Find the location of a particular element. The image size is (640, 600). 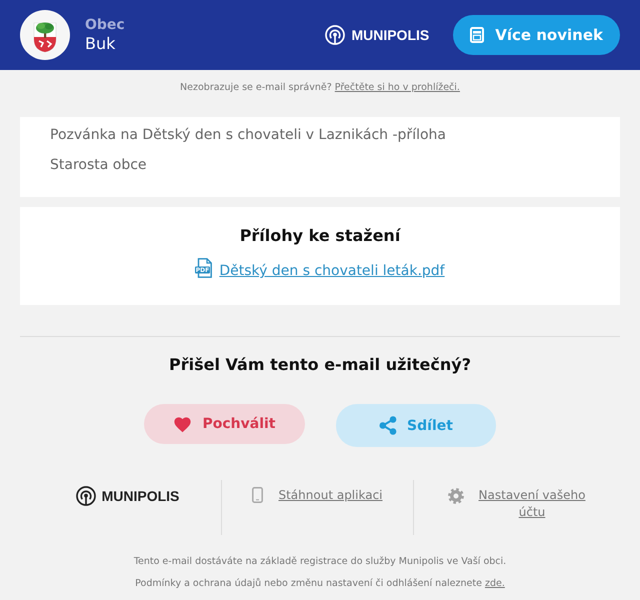

notice-text: Nezobrazuje se e-mail správně? Přečtěte si ho v prohlížeči. is located at coordinates (320, 88).